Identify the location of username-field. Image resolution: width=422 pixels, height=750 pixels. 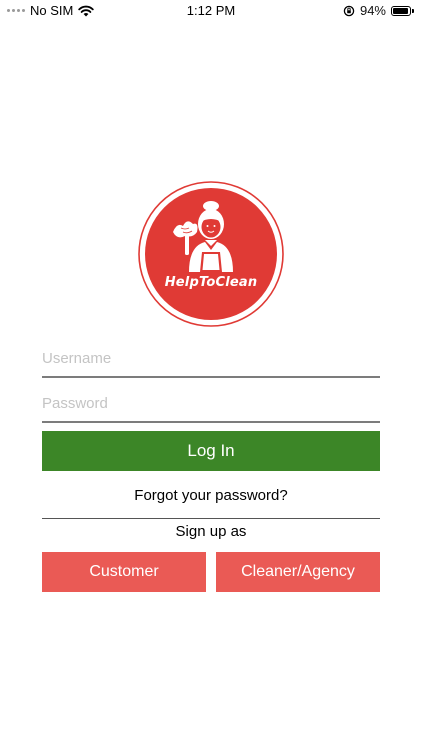
(211, 361).